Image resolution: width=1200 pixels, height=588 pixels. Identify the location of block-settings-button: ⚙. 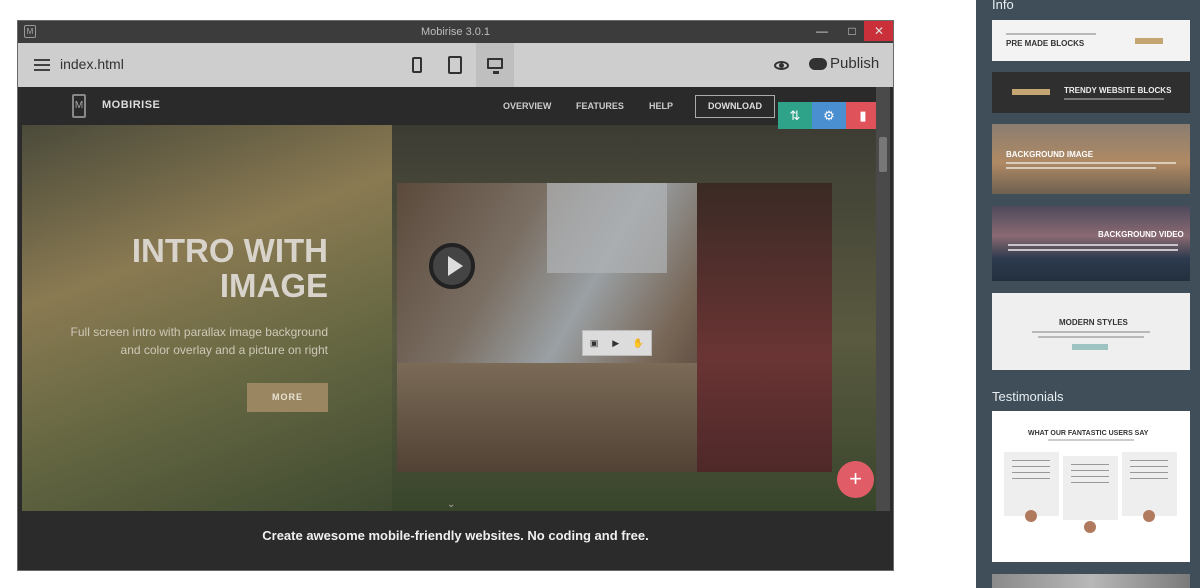
(829, 115).